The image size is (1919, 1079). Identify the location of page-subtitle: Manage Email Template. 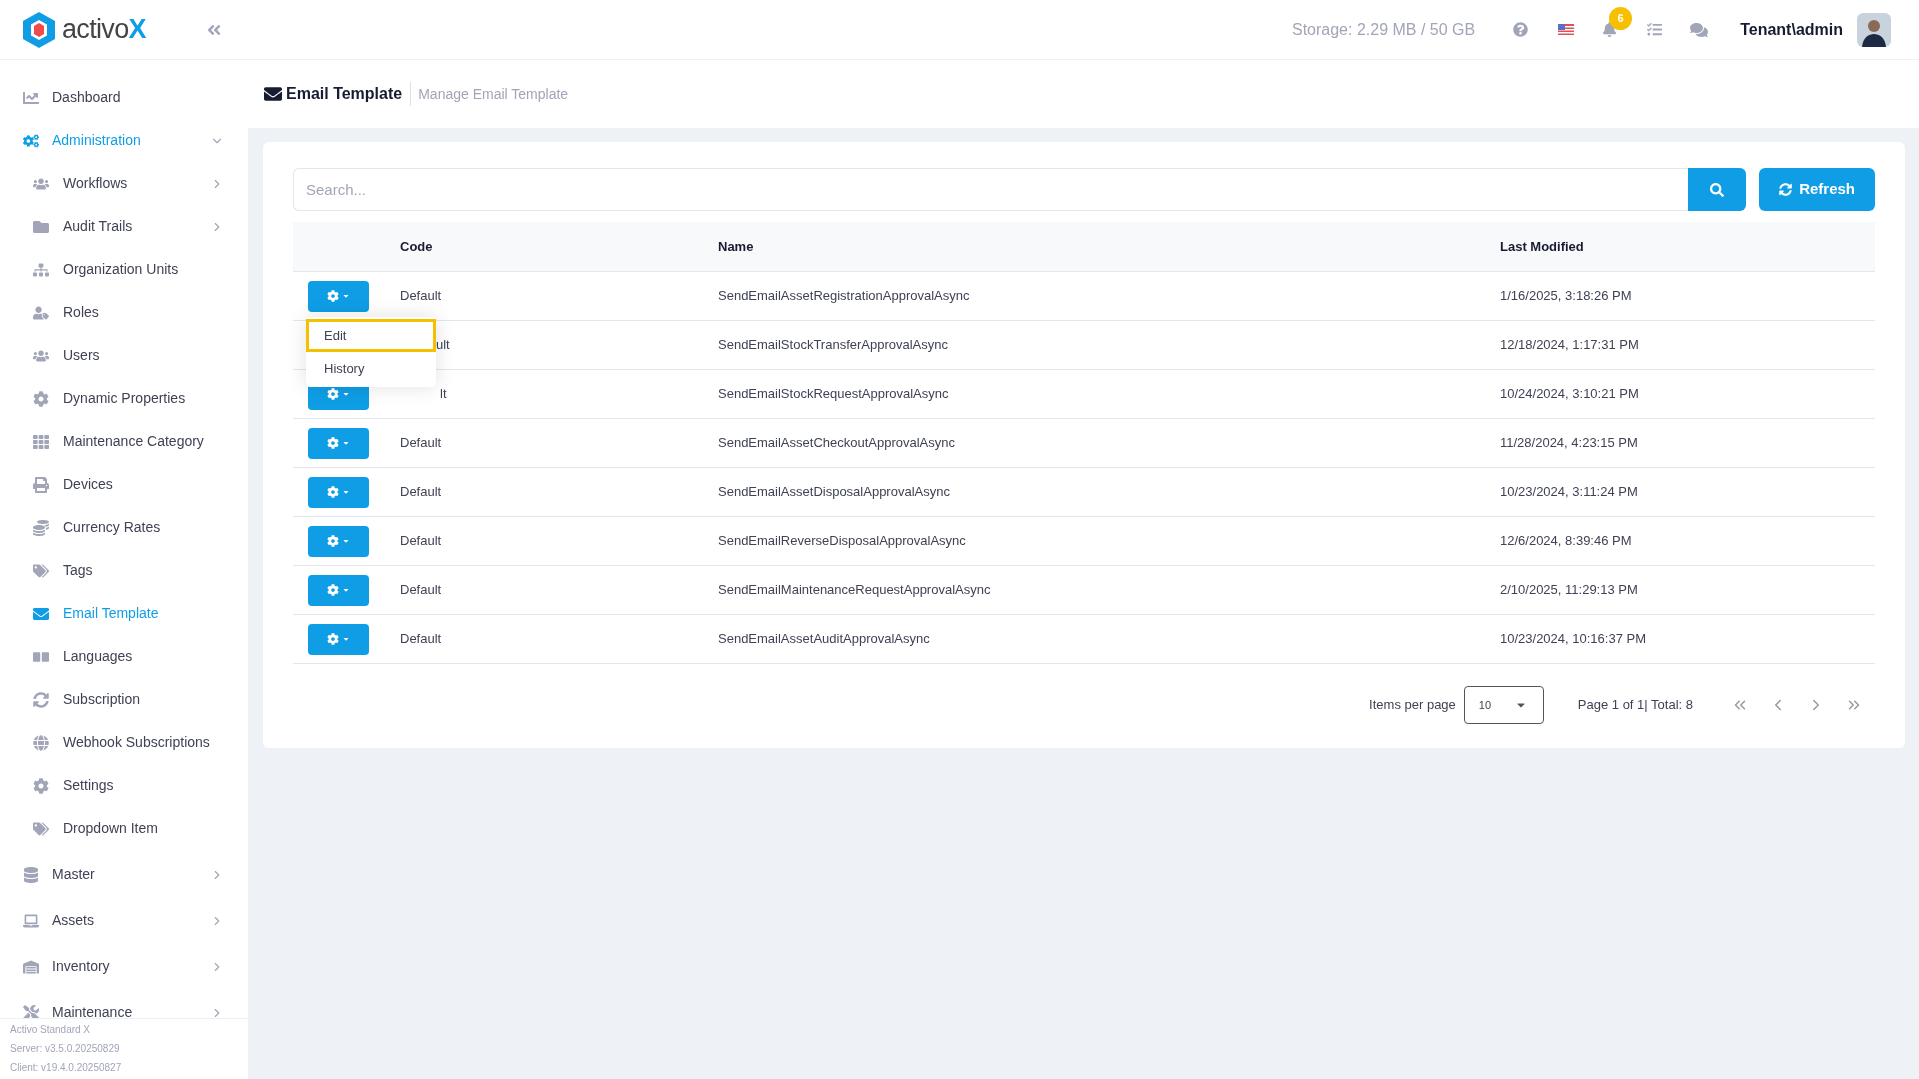
(493, 94).